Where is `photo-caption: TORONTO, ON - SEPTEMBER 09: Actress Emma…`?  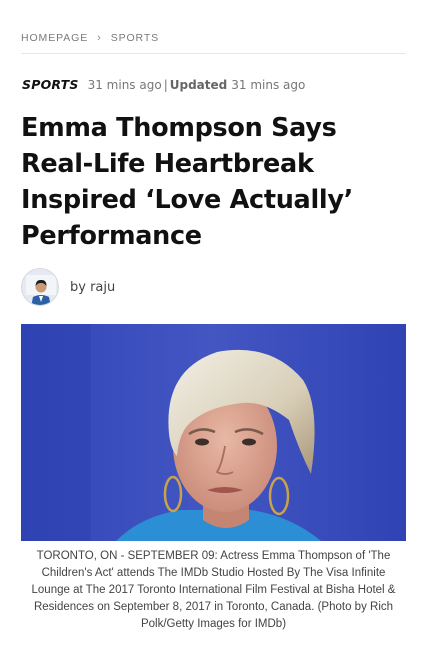
photo-caption: TORONTO, ON - SEPTEMBER 09: Actress Emma… is located at coordinates (213, 590).